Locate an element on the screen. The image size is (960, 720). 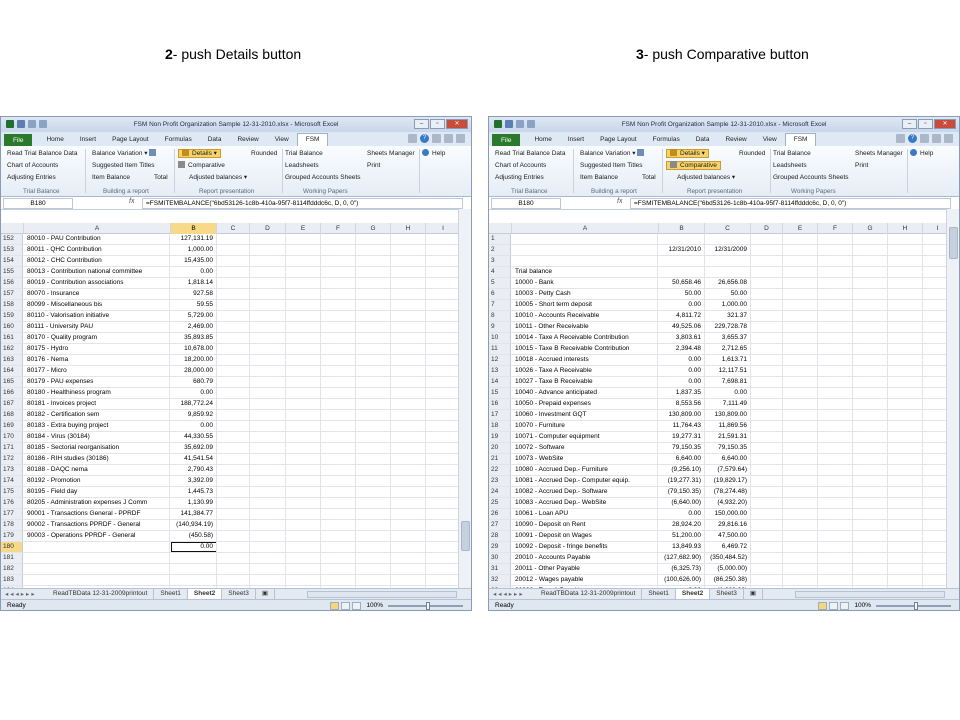
row-number: 15 is located at coordinates (500, 393).